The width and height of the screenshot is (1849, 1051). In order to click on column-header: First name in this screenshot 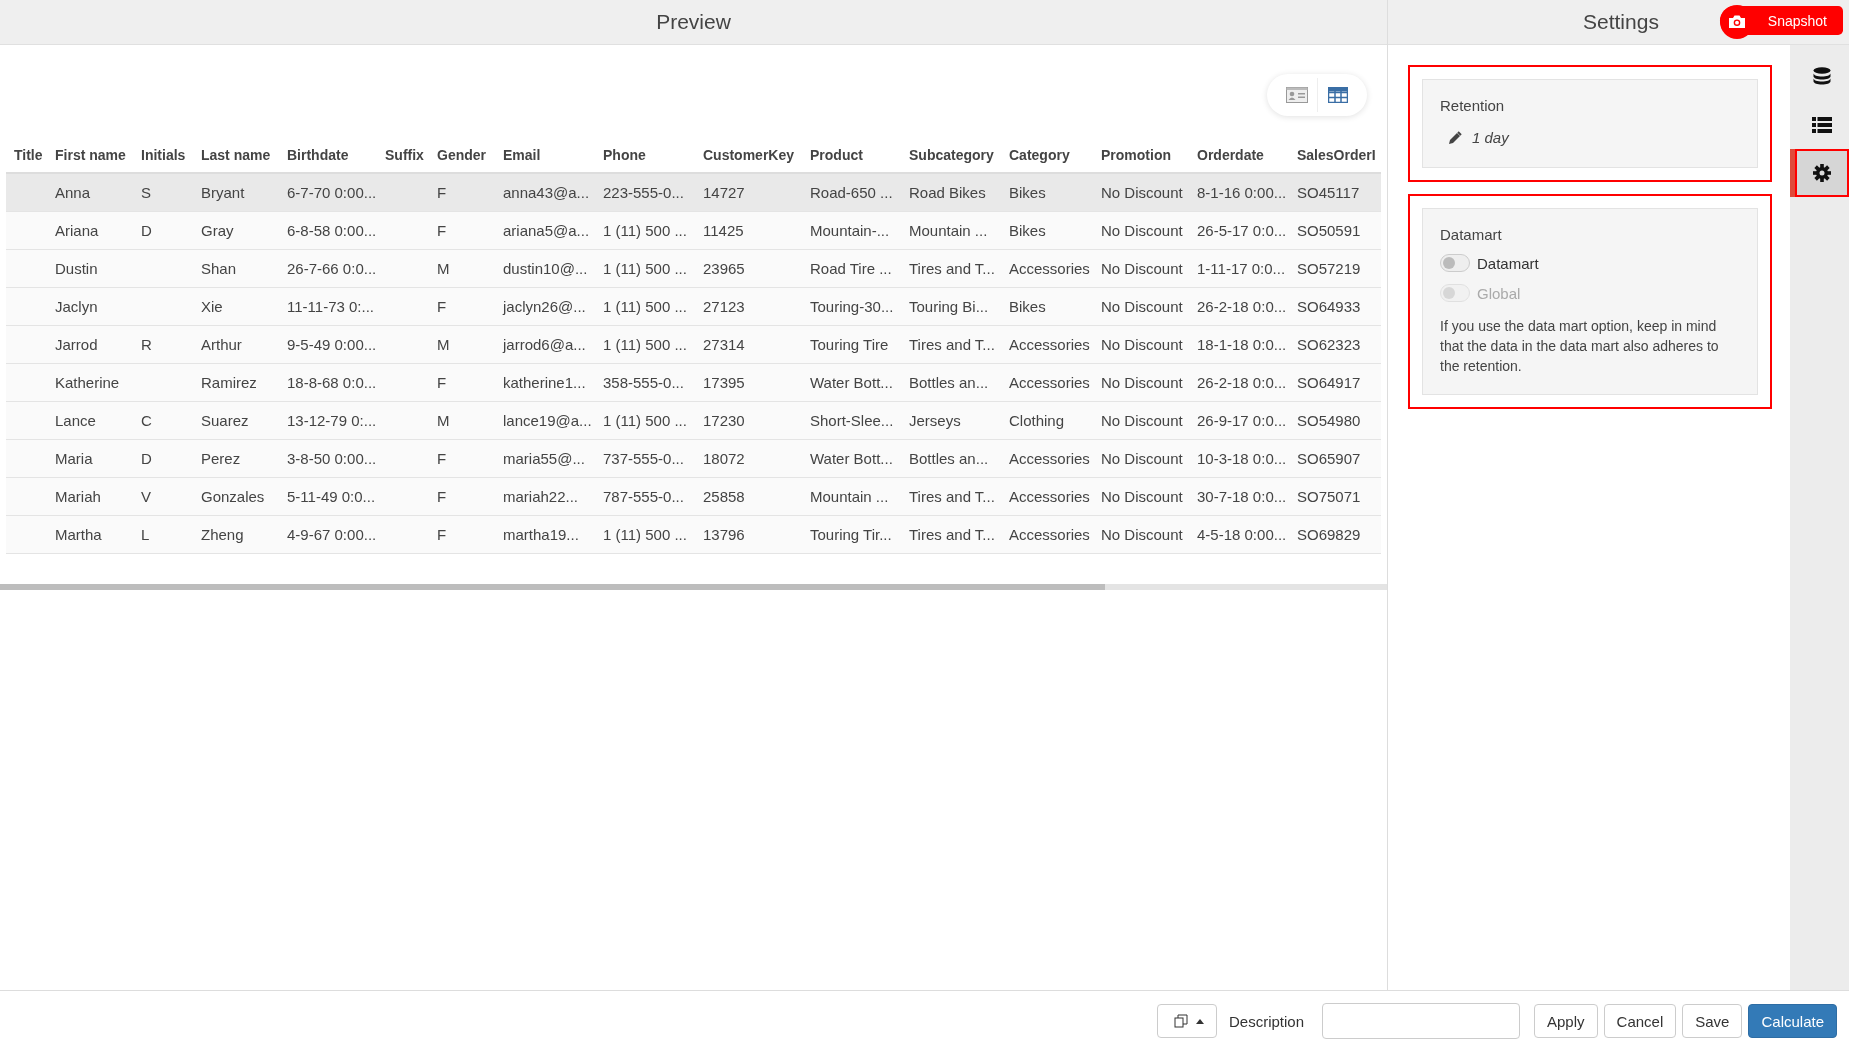, I will do `click(98, 154)`.